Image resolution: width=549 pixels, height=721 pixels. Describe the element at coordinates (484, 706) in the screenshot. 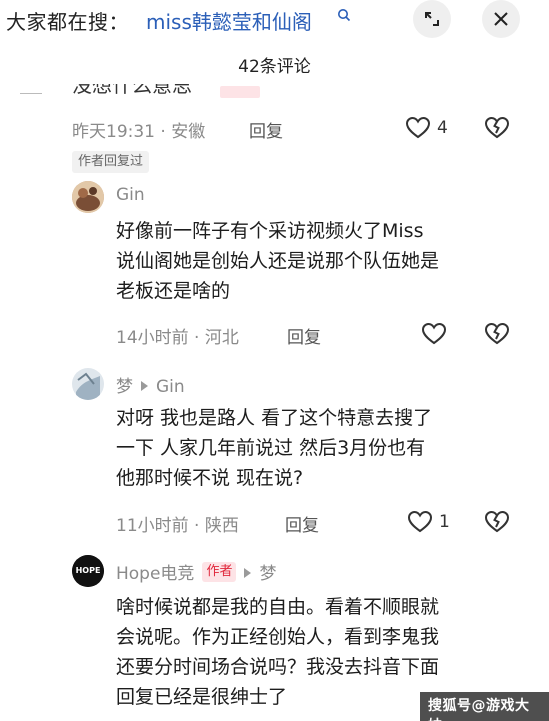

I see `watermark: 搜狐号@游戏大妹` at that location.